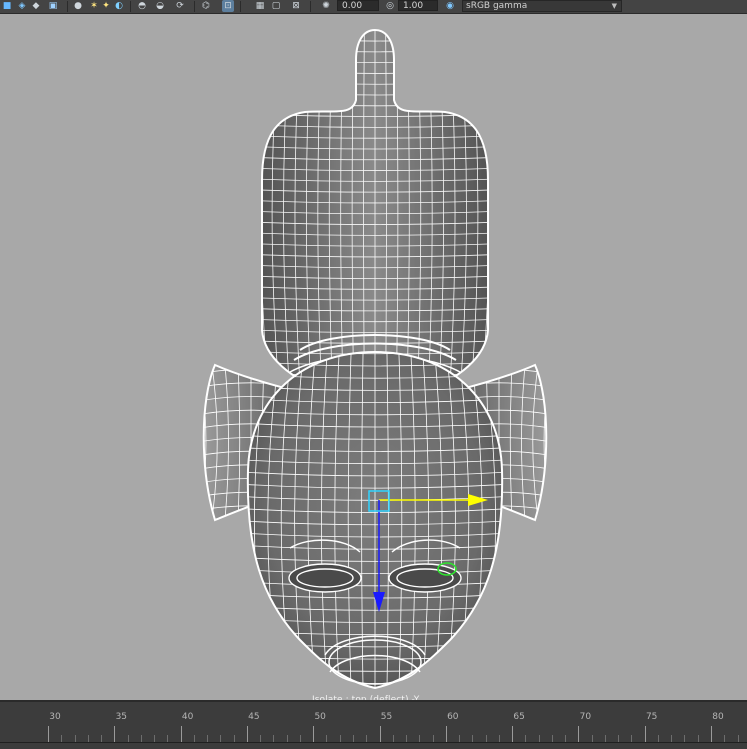 This screenshot has width=747, height=749. I want to click on aperture-icon: ✺, so click(326, 6).